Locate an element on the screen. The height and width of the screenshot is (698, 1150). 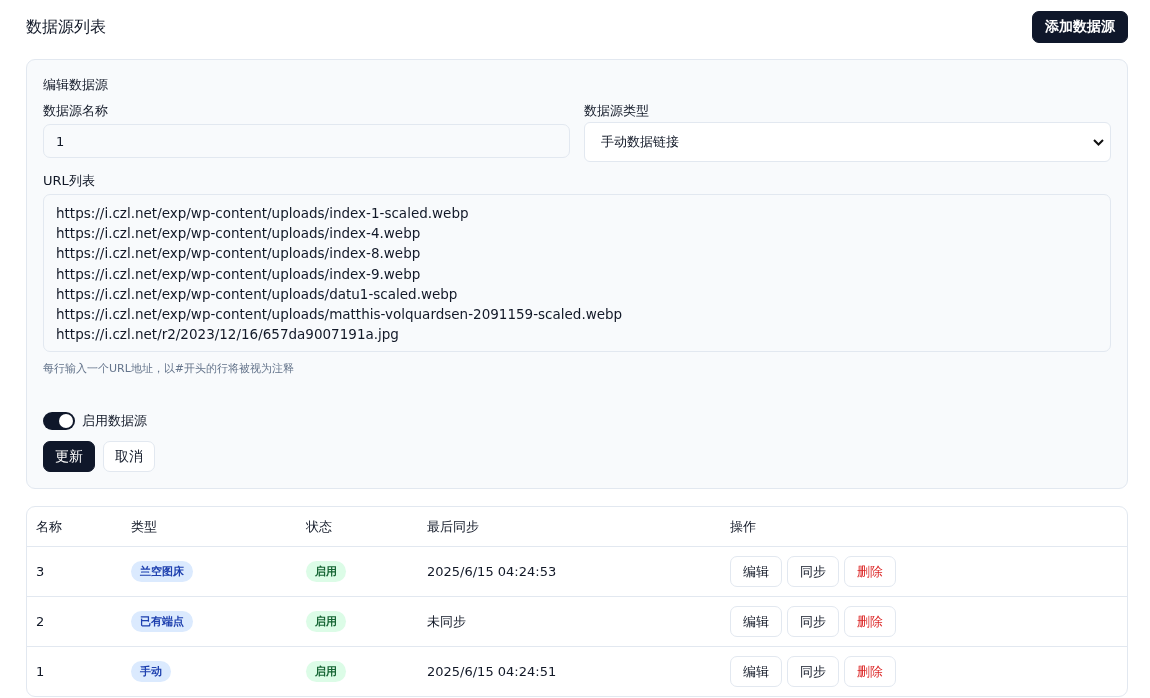
page-title: 数据源列表 is located at coordinates (66, 27).